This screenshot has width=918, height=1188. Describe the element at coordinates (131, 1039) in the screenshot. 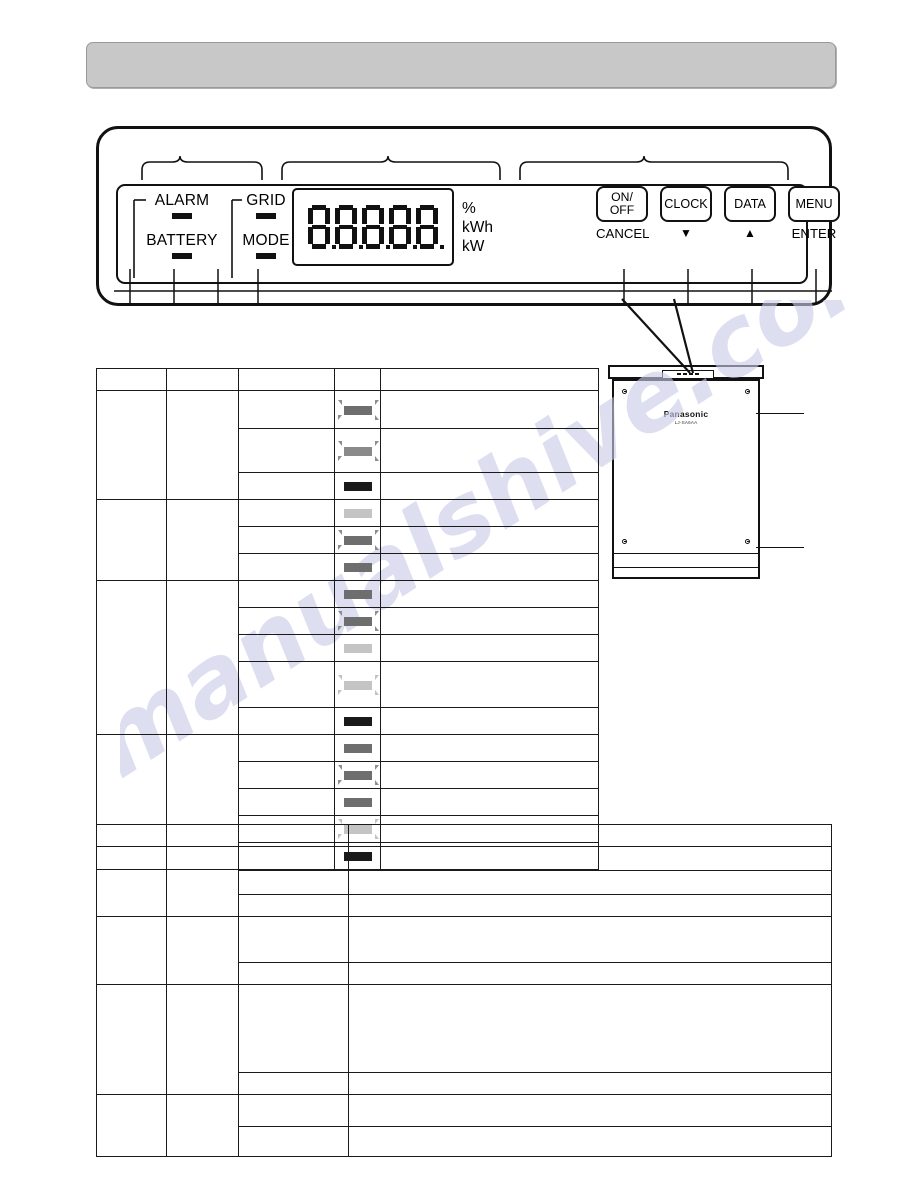

I see `table-two-group-3-label` at that location.